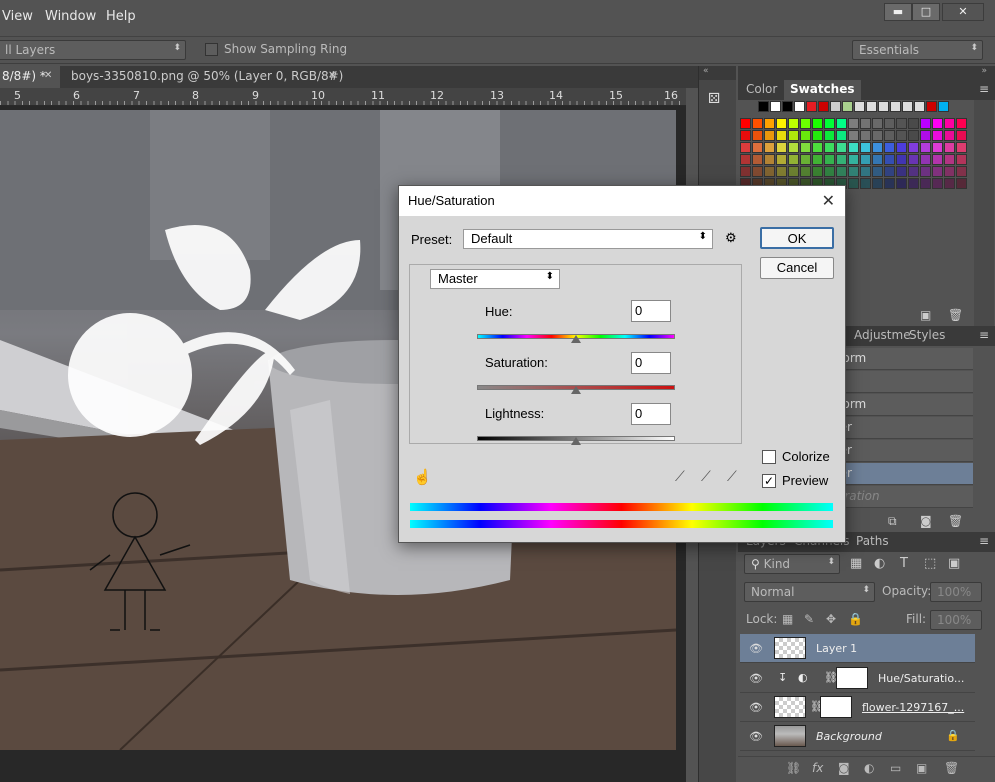 Image resolution: width=995 pixels, height=782 pixels. I want to click on lock-brush-icon: ✎, so click(809, 619).